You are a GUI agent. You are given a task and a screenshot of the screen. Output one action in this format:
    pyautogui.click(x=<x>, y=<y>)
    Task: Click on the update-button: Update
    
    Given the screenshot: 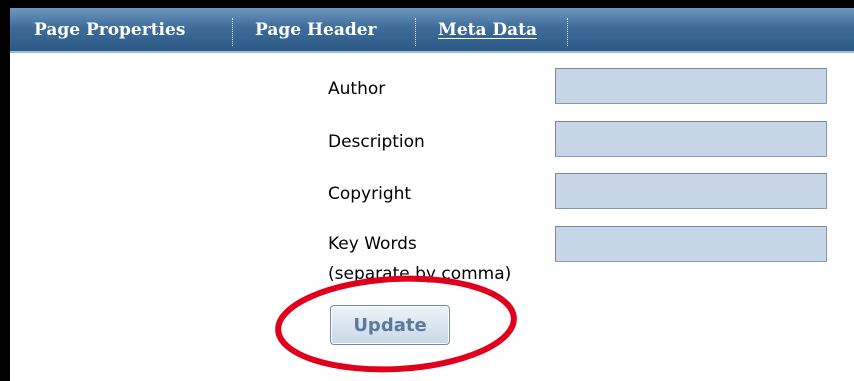 What is the action you would take?
    pyautogui.click(x=390, y=325)
    